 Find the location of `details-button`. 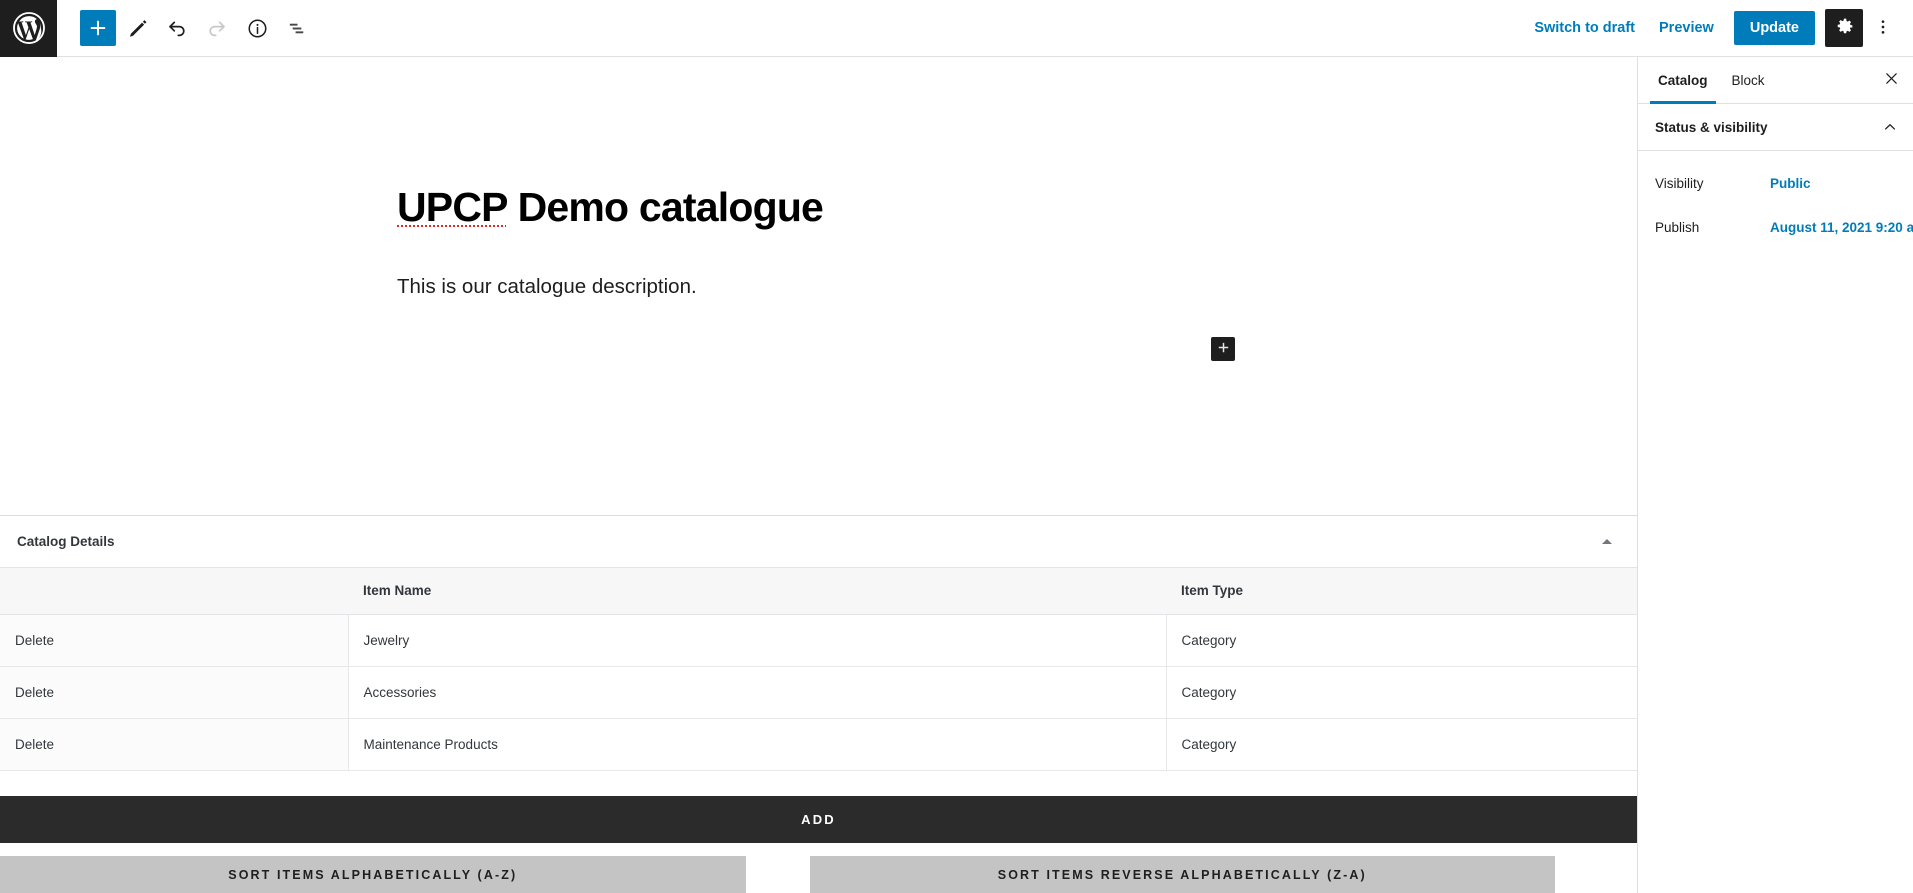

details-button is located at coordinates (257, 28).